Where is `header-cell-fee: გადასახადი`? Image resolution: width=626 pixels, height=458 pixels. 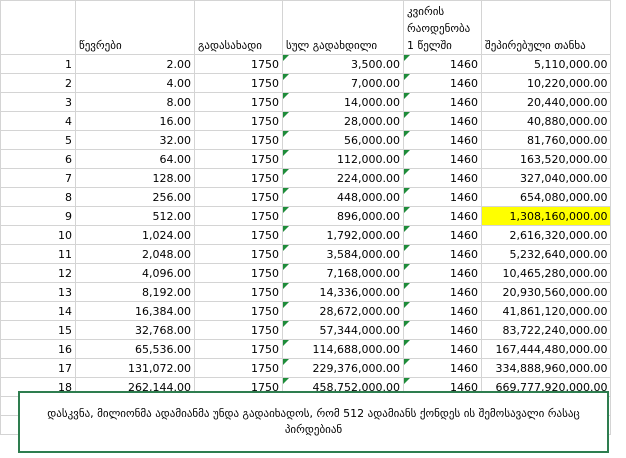
header-cell-fee: გადასახადი is located at coordinates (238, 27).